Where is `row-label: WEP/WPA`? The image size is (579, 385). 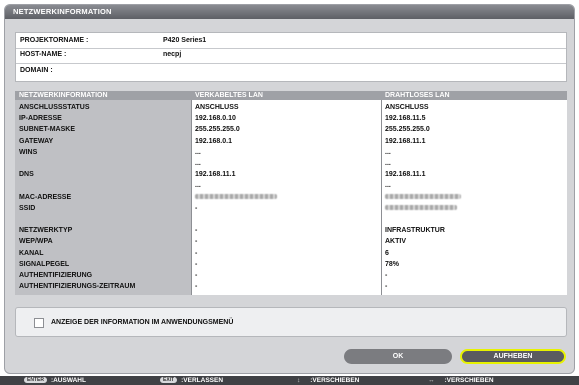
row-label: WEP/WPA is located at coordinates (36, 242).